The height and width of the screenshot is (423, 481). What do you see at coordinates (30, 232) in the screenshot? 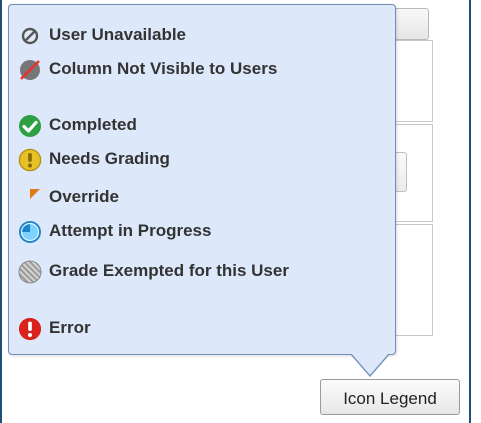
I see `attempt-in-progress-icon` at bounding box center [30, 232].